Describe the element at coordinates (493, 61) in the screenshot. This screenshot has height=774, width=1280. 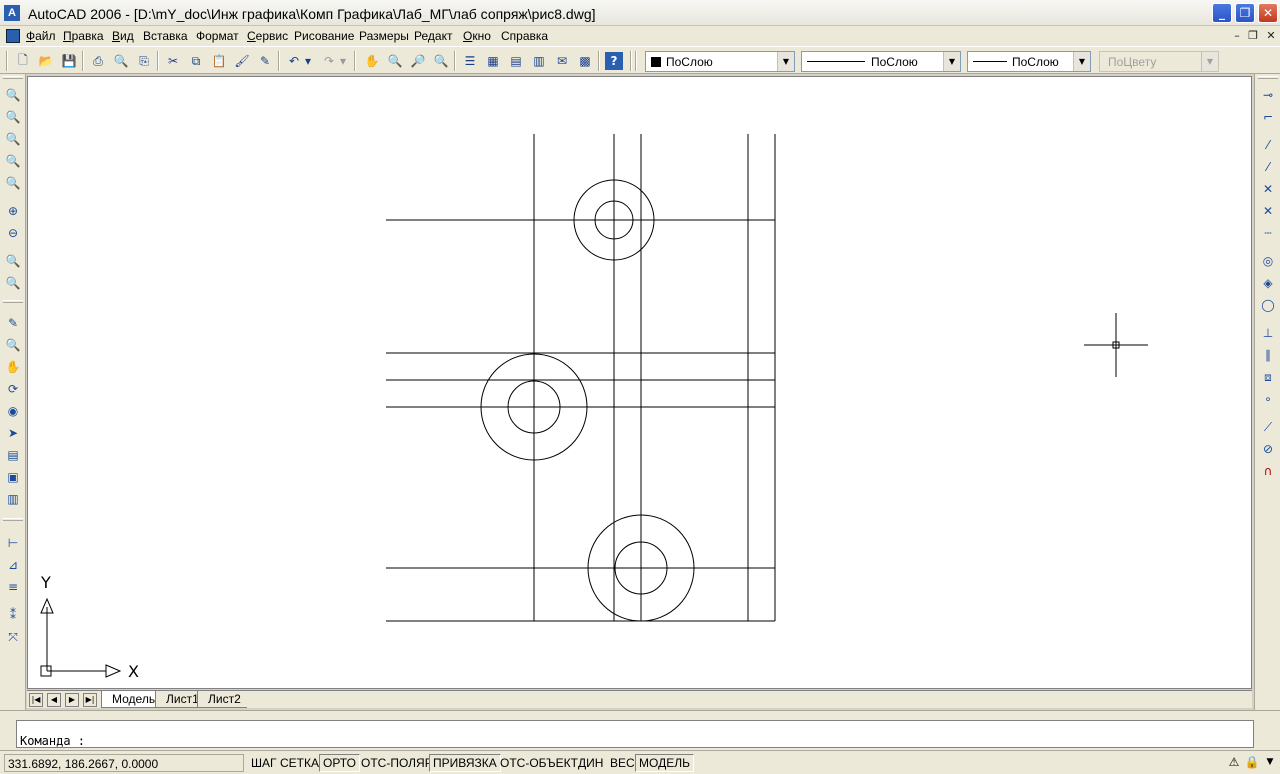
I see `design-center-icon: ▦` at that location.